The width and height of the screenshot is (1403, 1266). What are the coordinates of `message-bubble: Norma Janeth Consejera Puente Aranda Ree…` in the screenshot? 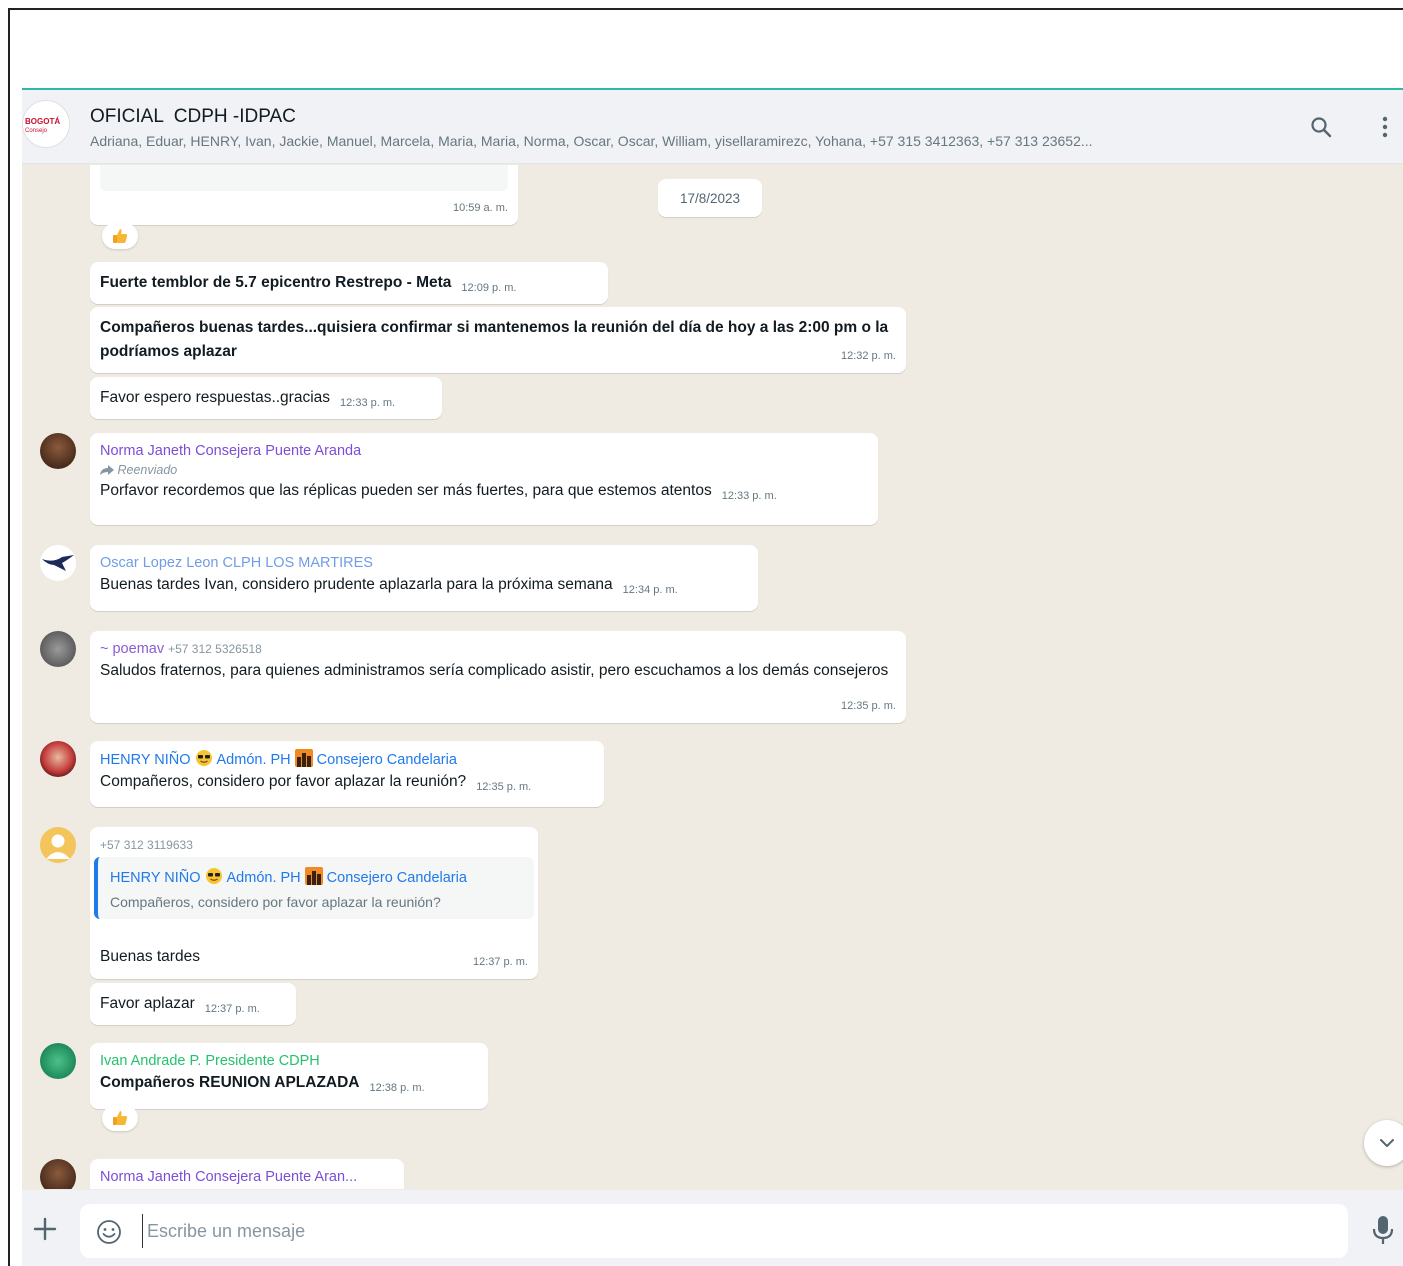 It's located at (484, 479).